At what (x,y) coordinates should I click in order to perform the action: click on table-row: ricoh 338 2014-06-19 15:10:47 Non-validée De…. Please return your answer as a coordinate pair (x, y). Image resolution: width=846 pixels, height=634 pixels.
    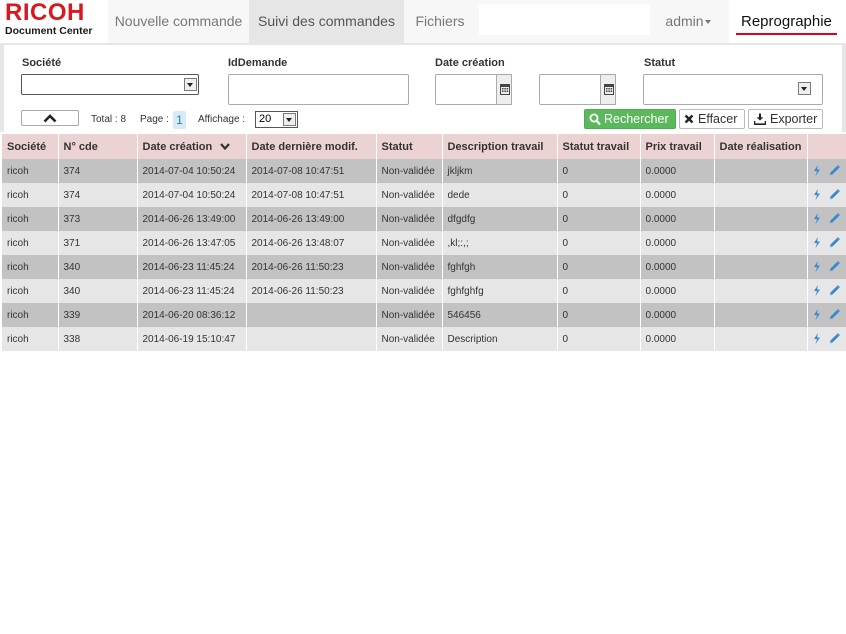
    Looking at the image, I should click on (424, 339).